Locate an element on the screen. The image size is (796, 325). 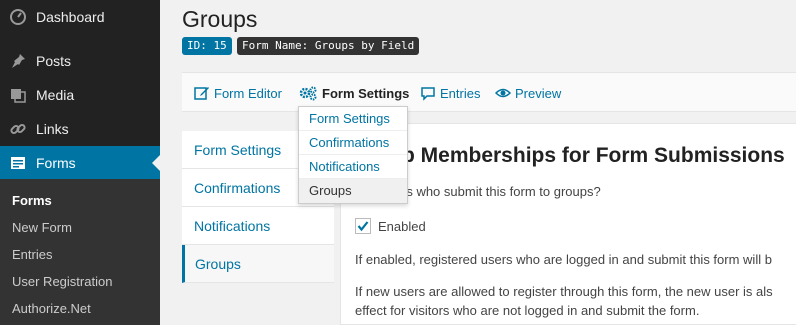
menu-item-label: Links is located at coordinates (52, 129).